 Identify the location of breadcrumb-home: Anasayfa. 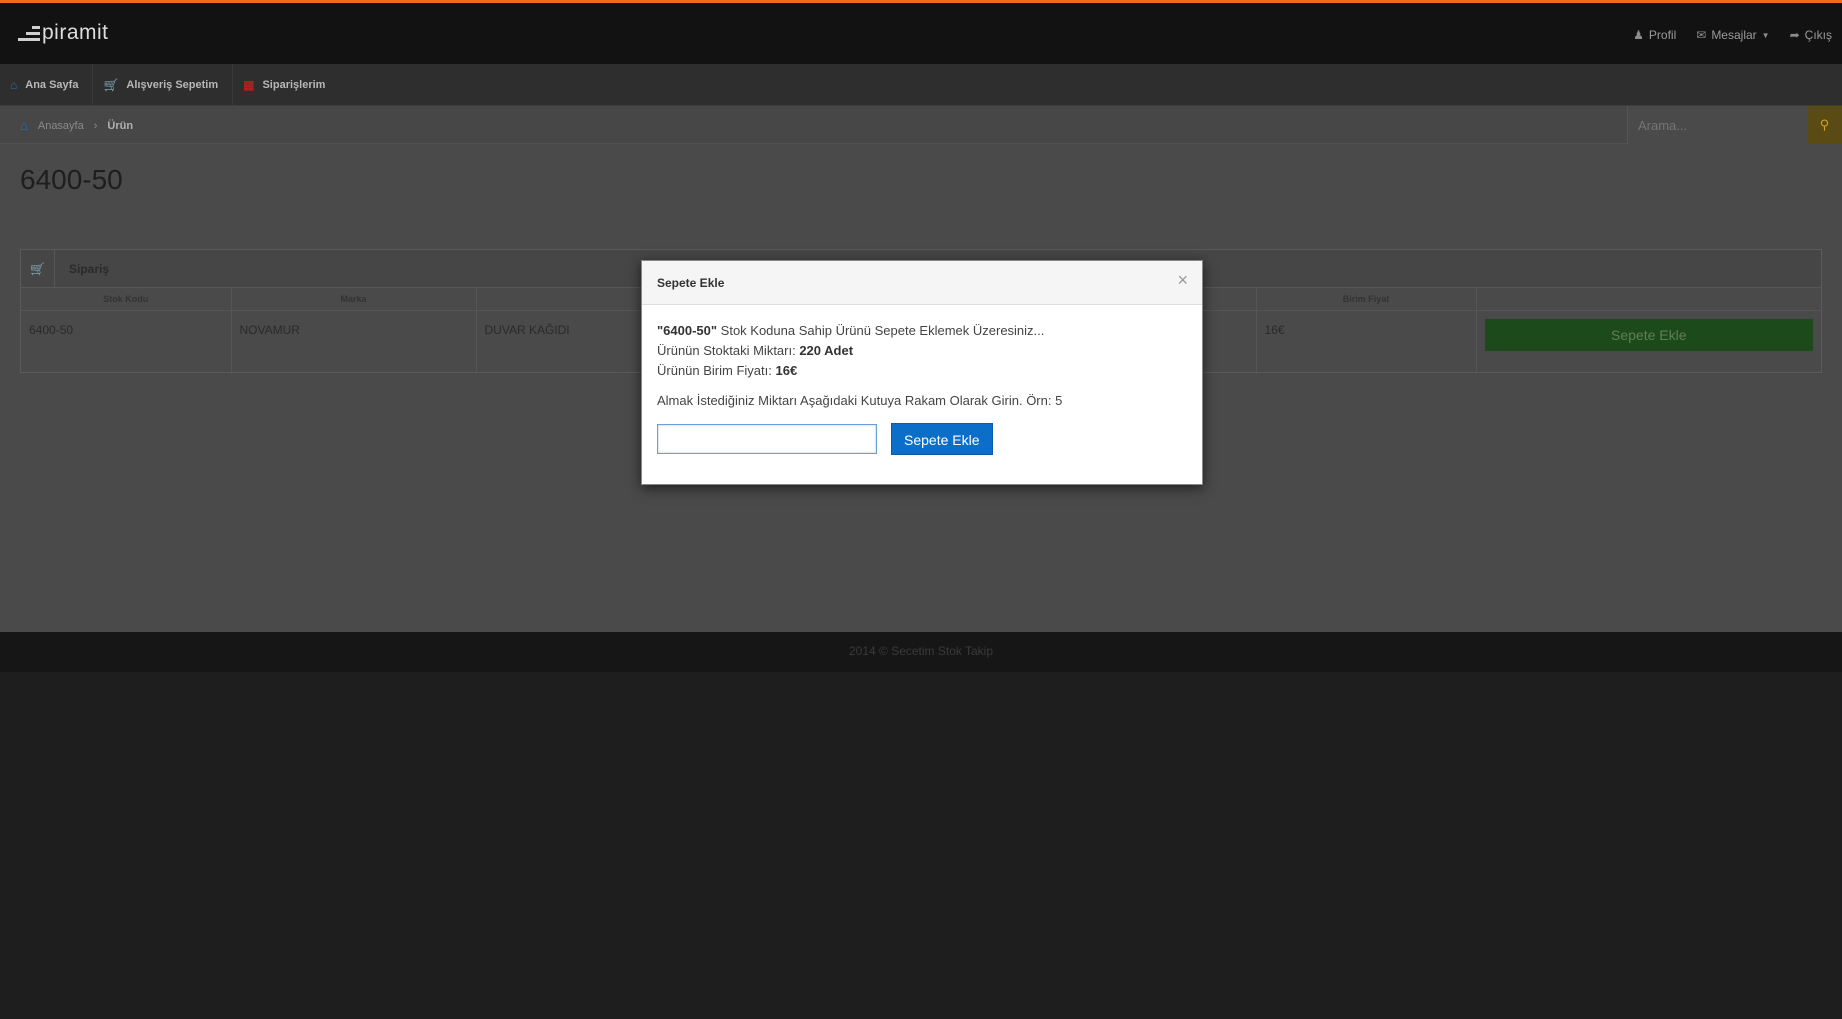
(61, 126).